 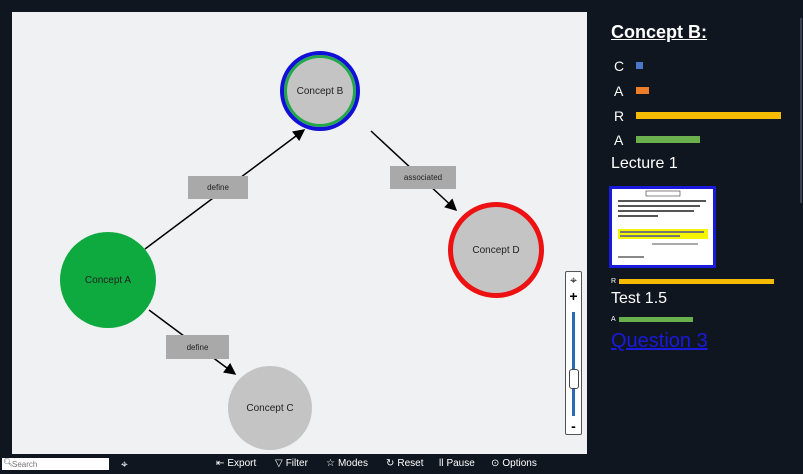 I want to click on concept-d-node: Concept D, so click(x=496, y=250).